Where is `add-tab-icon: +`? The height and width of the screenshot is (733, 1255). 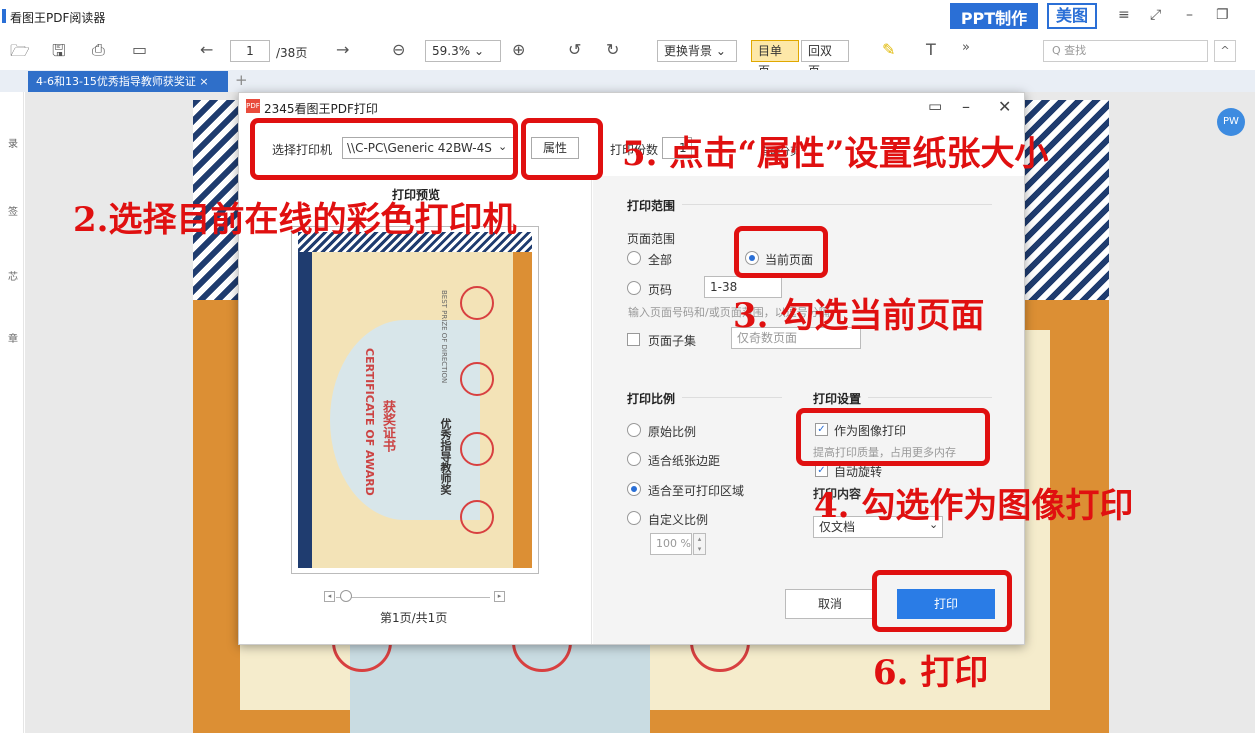
add-tab-icon: + is located at coordinates (241, 80).